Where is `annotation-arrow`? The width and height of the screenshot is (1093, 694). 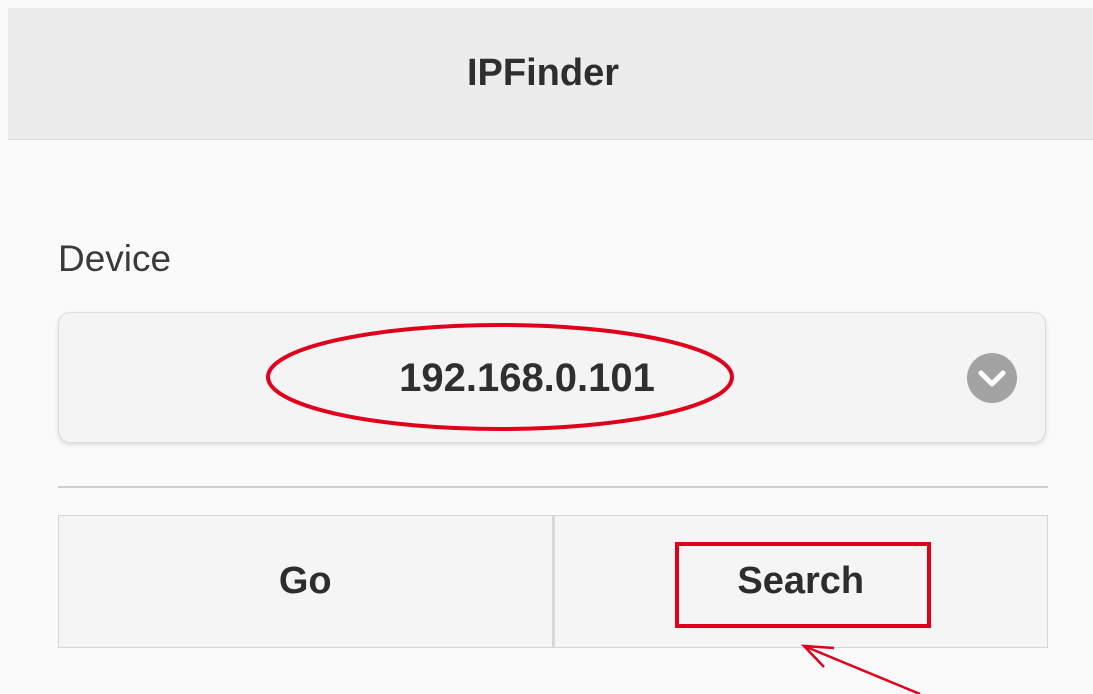
annotation-arrow is located at coordinates (860, 669).